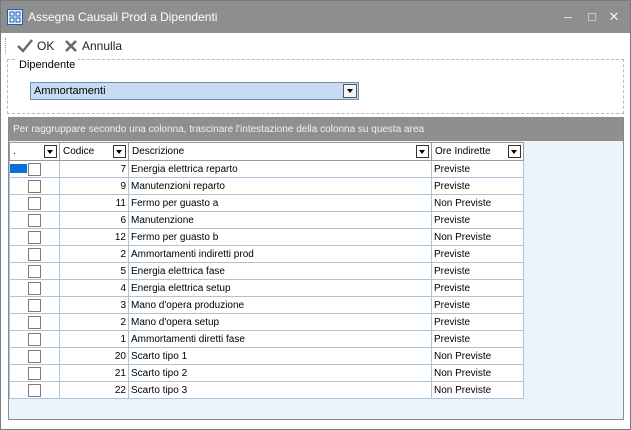 Image resolution: width=631 pixels, height=430 pixels. Describe the element at coordinates (266, 390) in the screenshot. I see `table-row: 22 Scarto tipo 3 Non Previste` at that location.